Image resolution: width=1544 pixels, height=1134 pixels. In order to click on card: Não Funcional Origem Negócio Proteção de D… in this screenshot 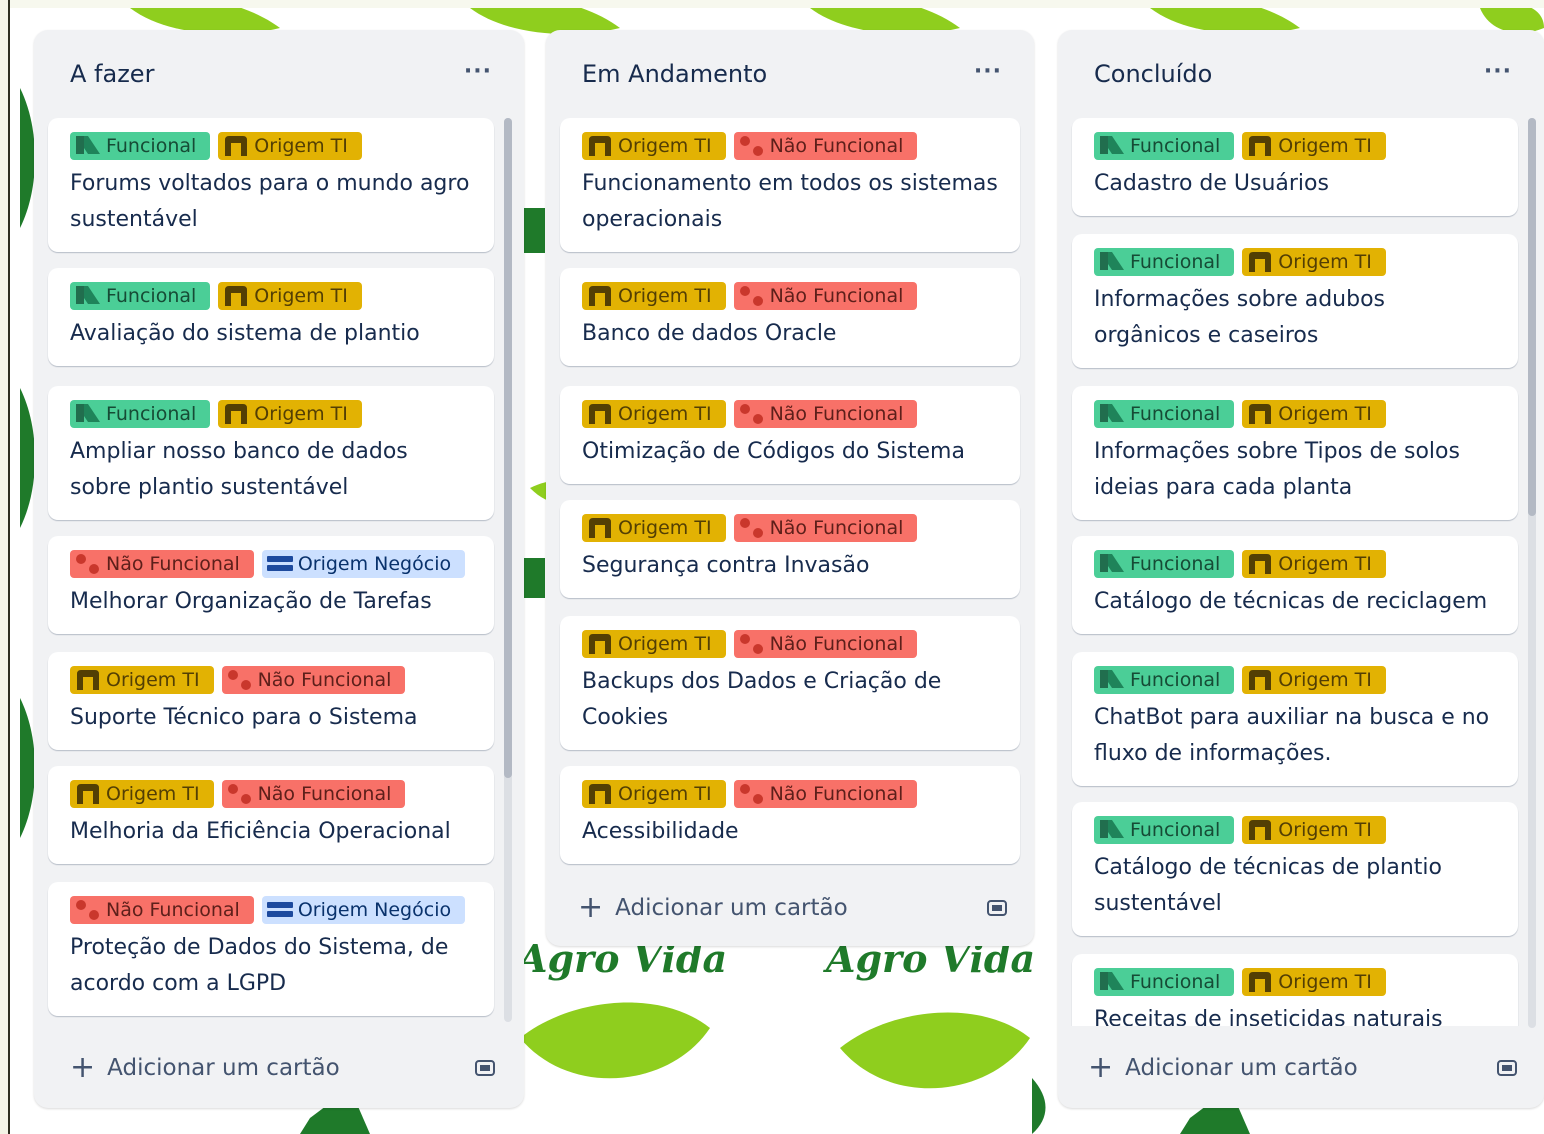, I will do `click(271, 949)`.